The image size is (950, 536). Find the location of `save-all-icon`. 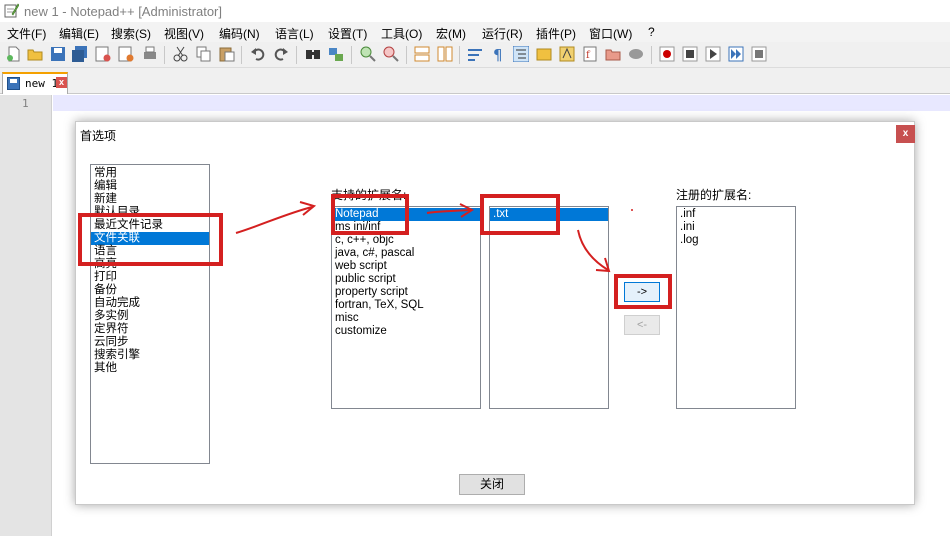

save-all-icon is located at coordinates (80, 54).